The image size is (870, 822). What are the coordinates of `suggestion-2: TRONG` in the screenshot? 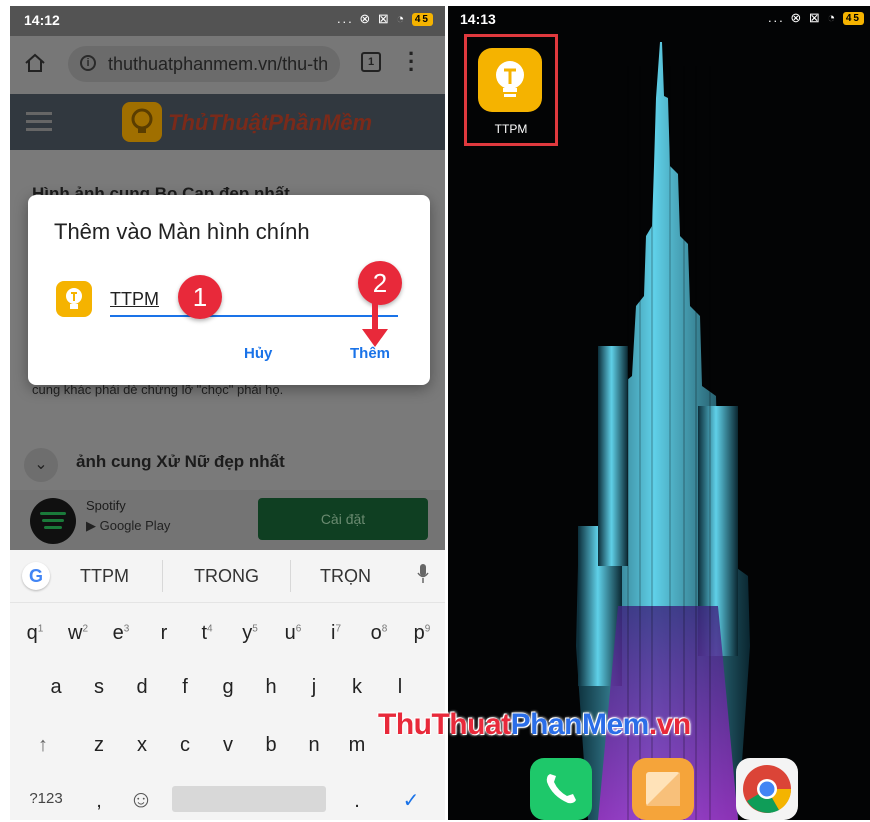 It's located at (226, 576).